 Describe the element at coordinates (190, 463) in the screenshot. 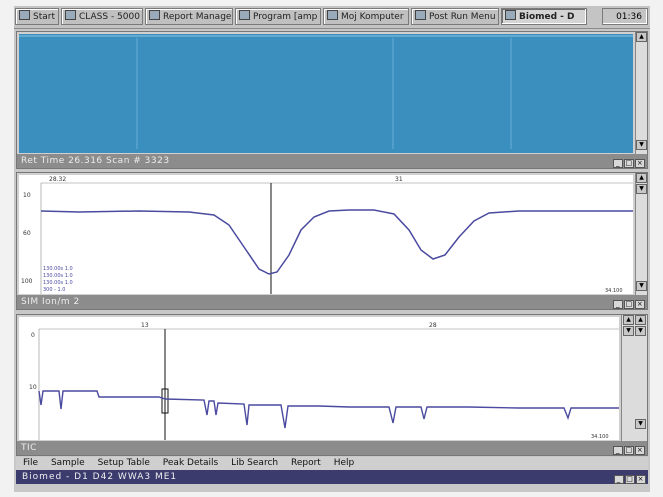

I see `menu-peak-details: Peak Details` at that location.